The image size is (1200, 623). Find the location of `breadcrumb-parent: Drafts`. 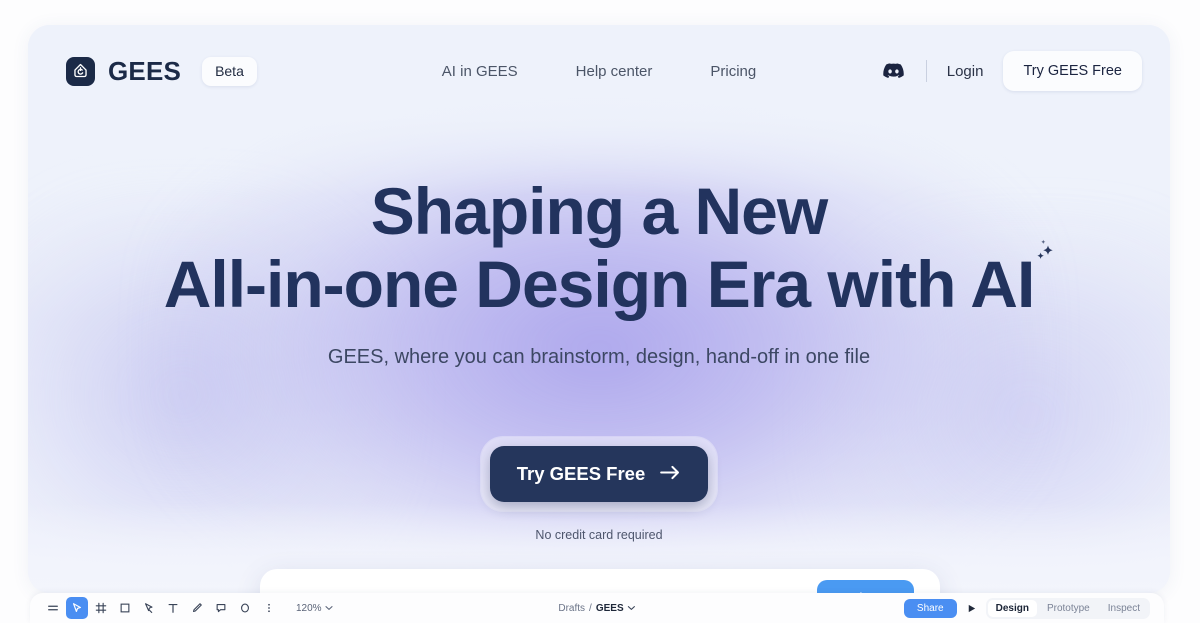

breadcrumb-parent: Drafts is located at coordinates (572, 608).